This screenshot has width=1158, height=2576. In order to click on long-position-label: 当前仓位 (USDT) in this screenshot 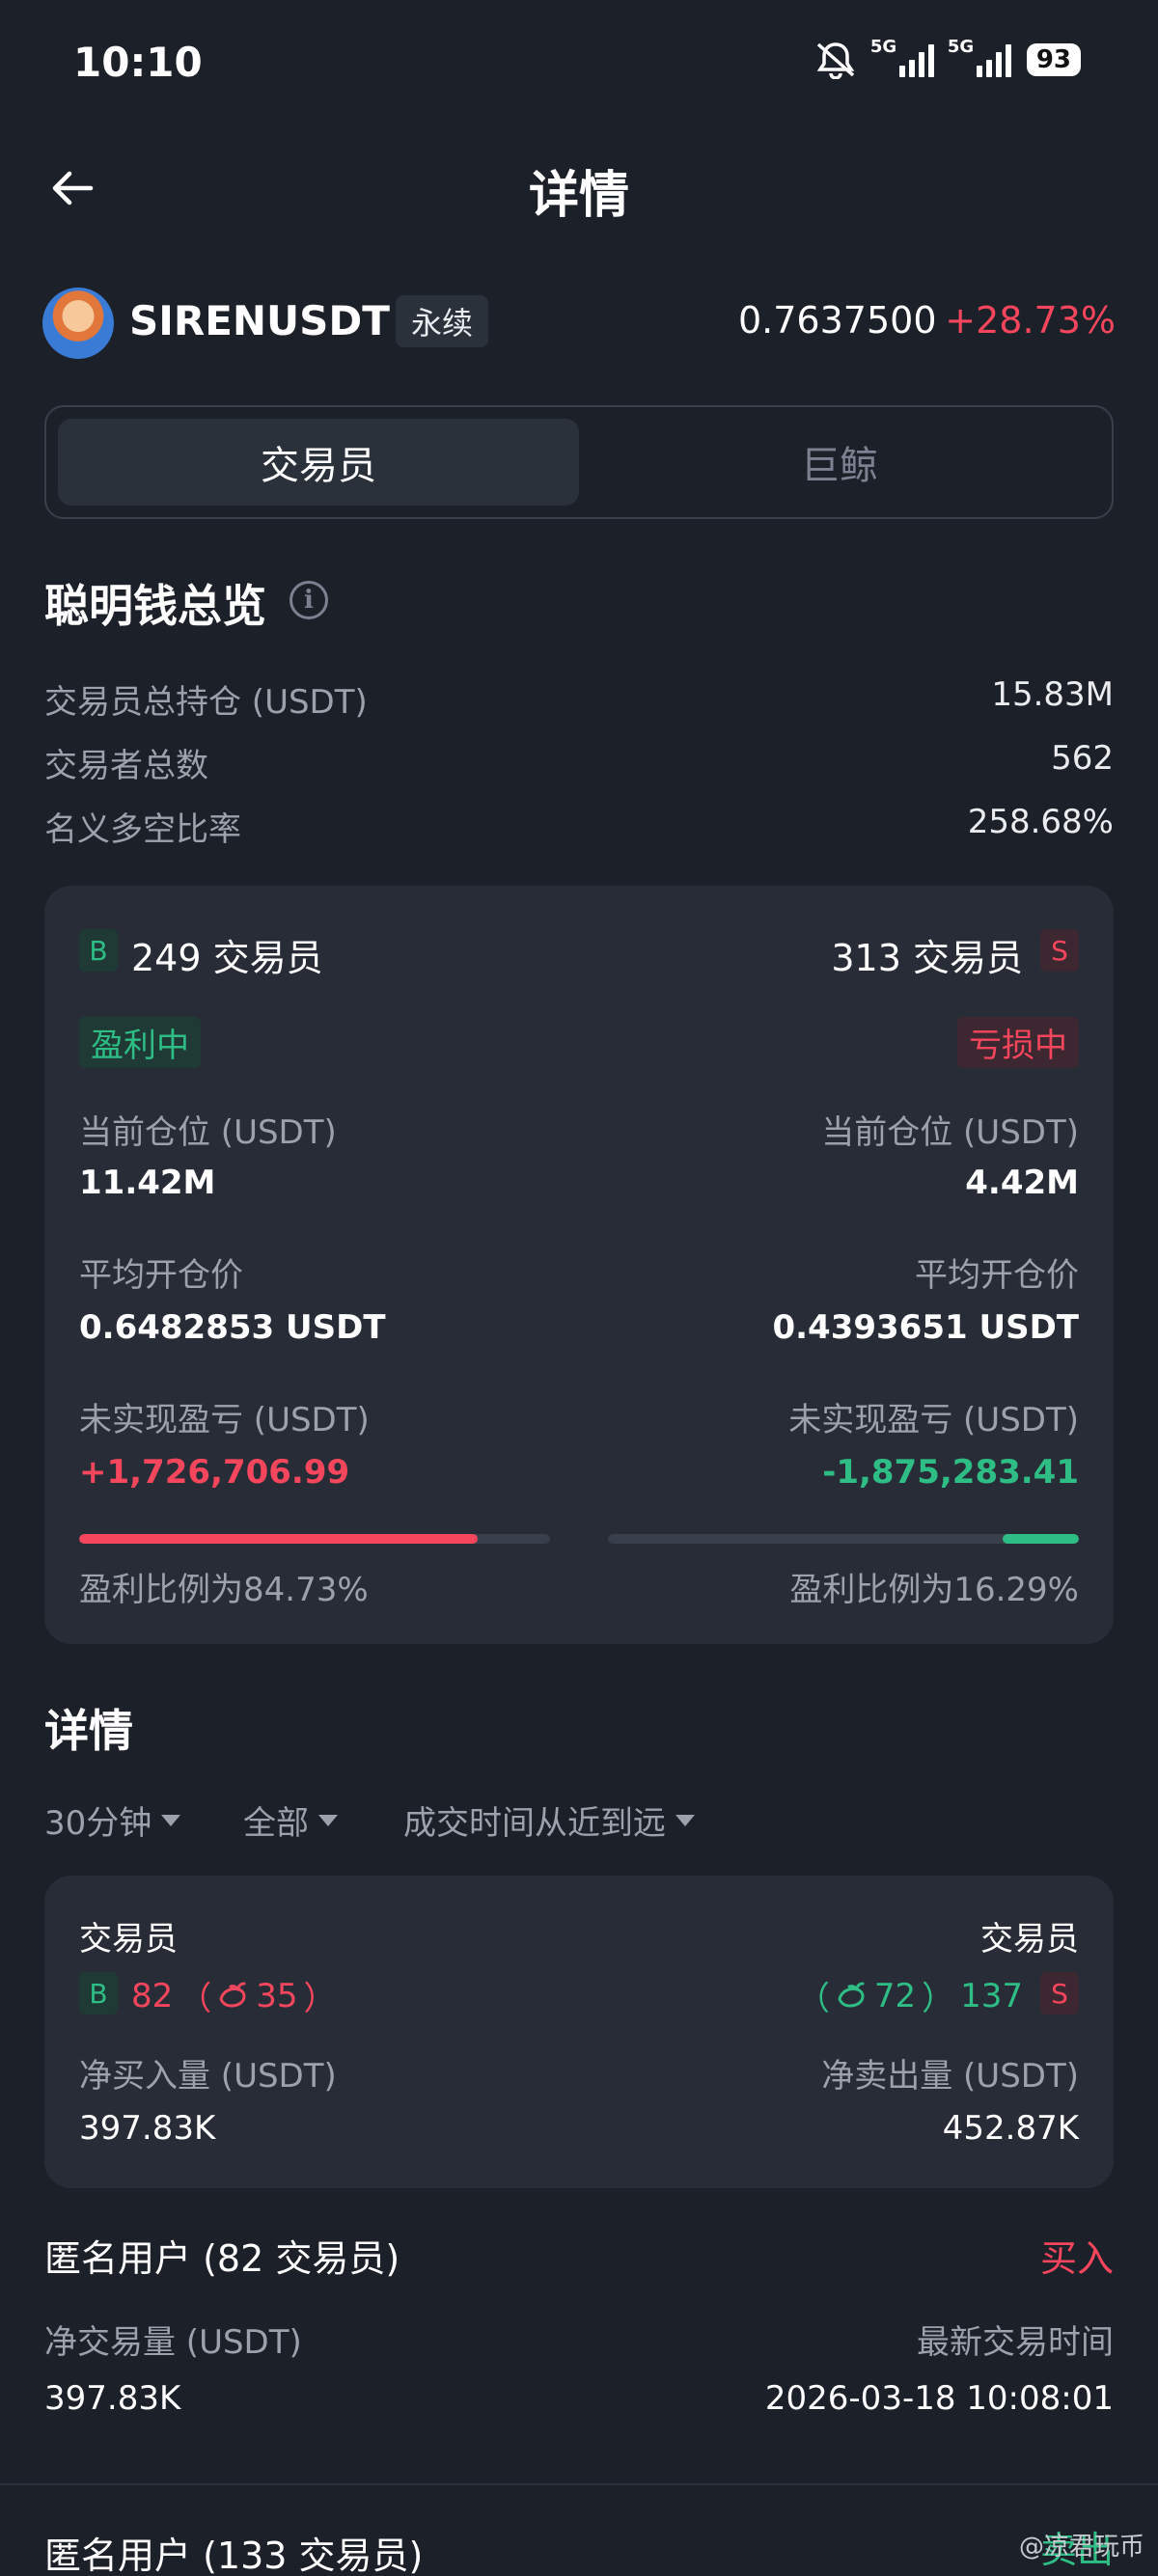, I will do `click(208, 1132)`.